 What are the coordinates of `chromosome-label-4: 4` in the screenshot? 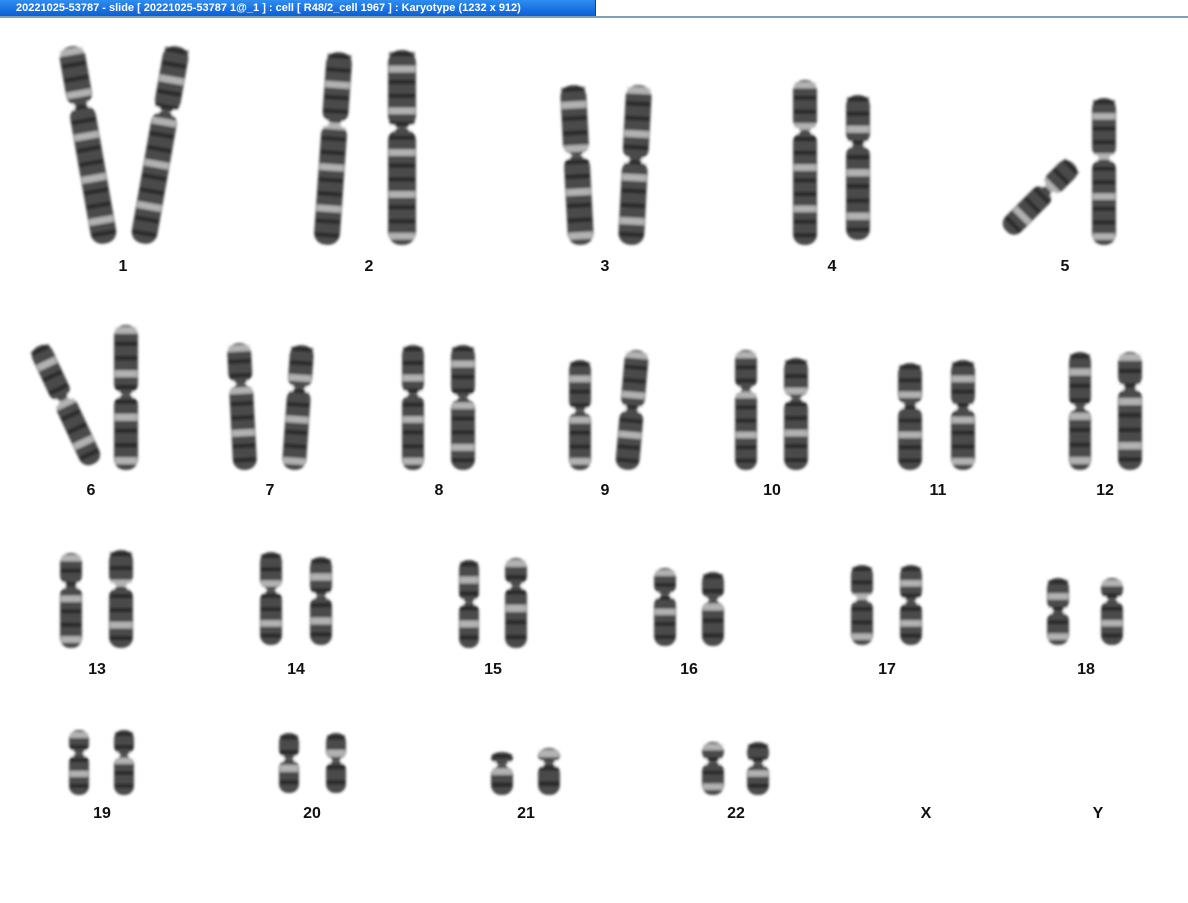 It's located at (832, 266).